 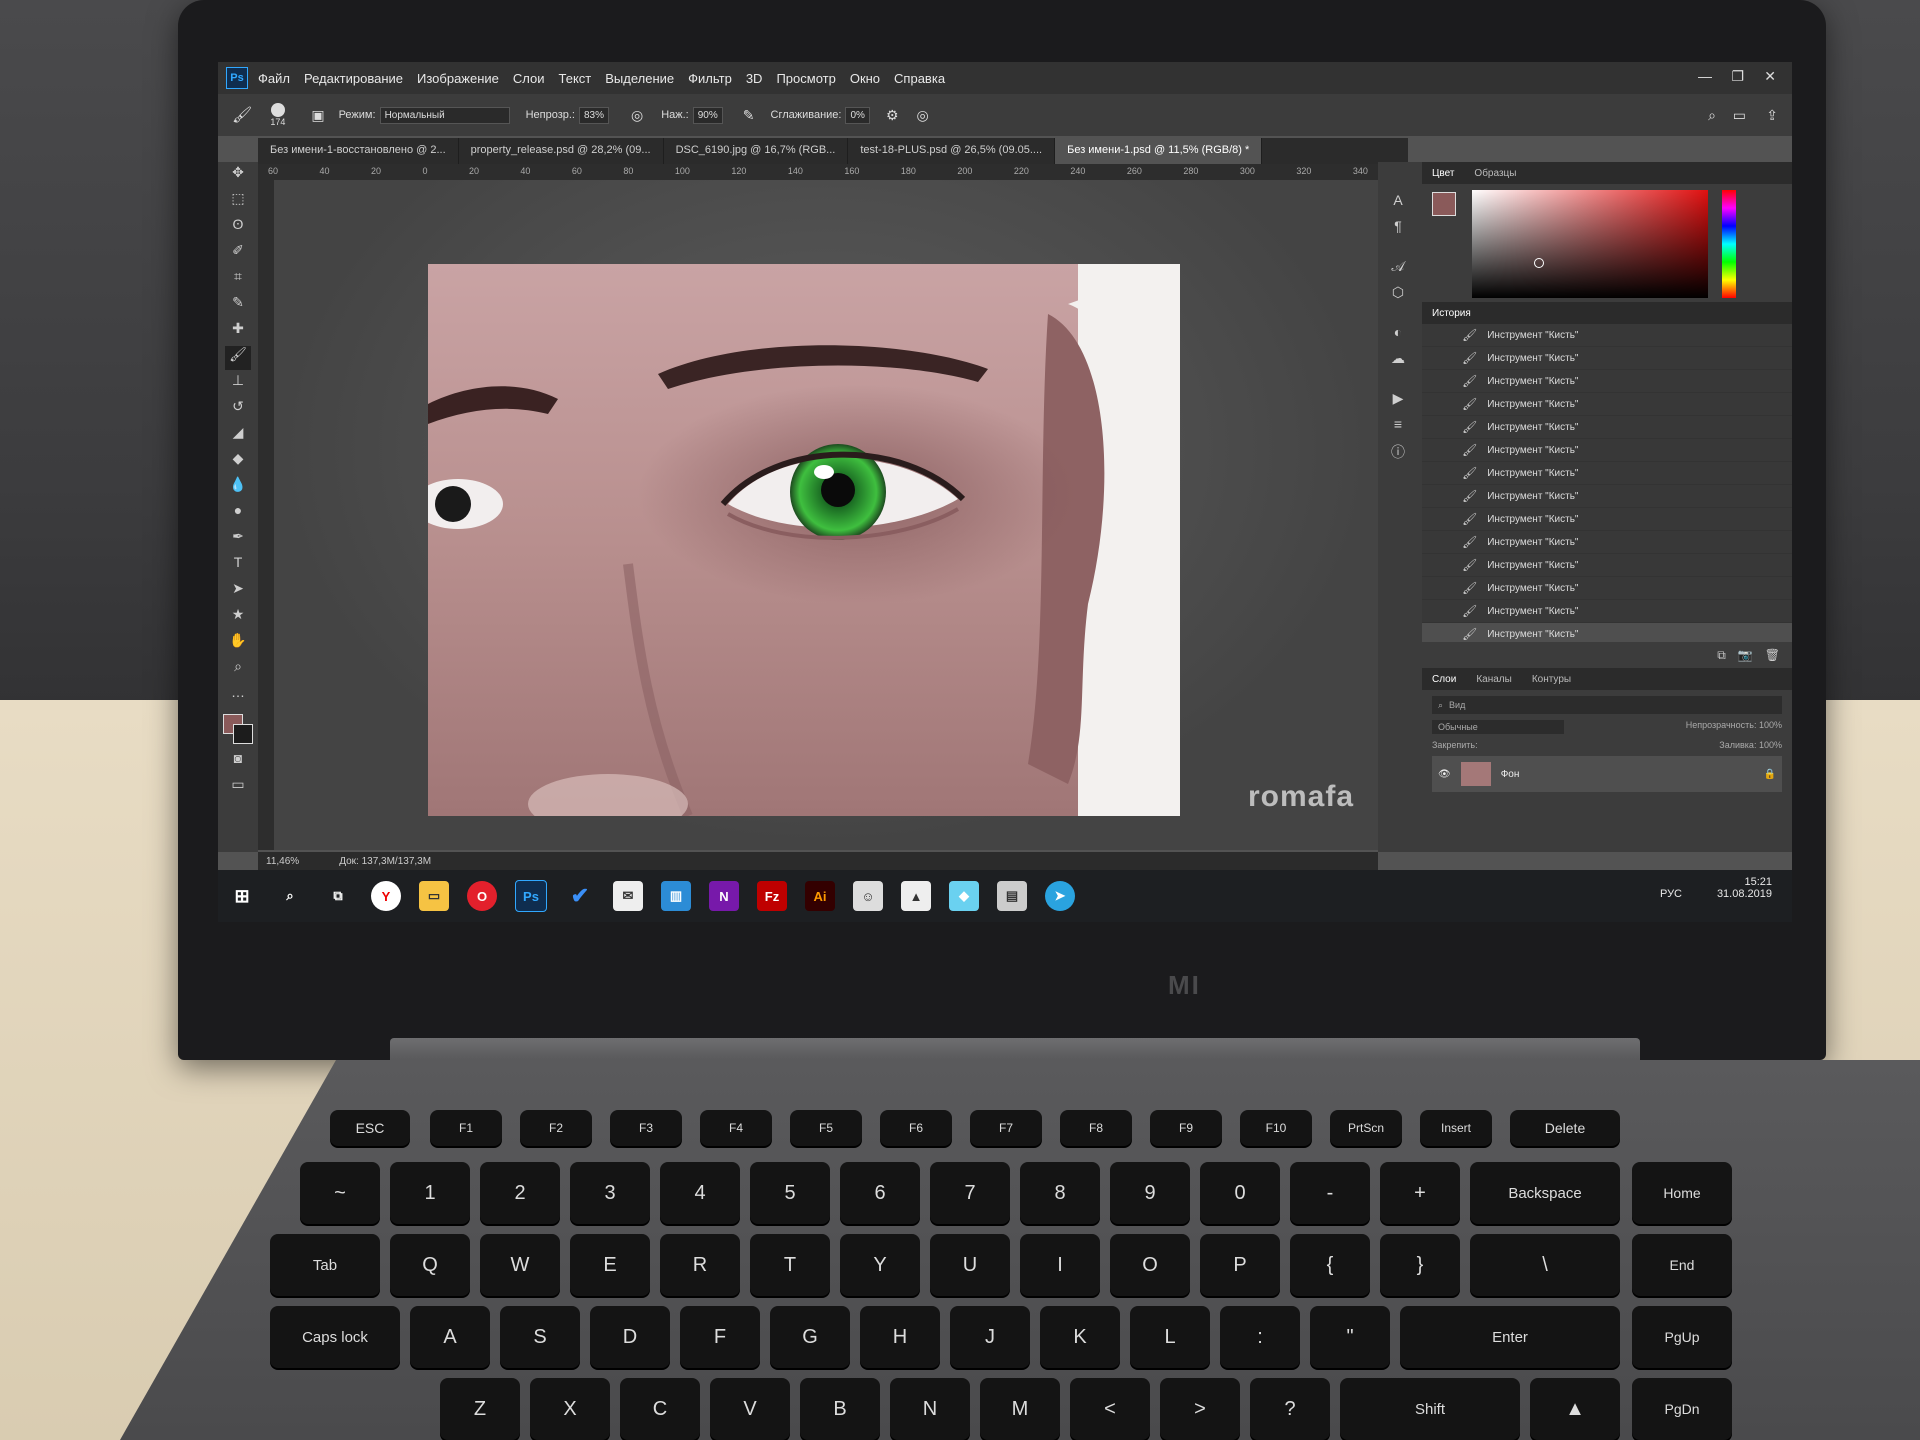 What do you see at coordinates (1020, 1409) in the screenshot?
I see `key-m: M` at bounding box center [1020, 1409].